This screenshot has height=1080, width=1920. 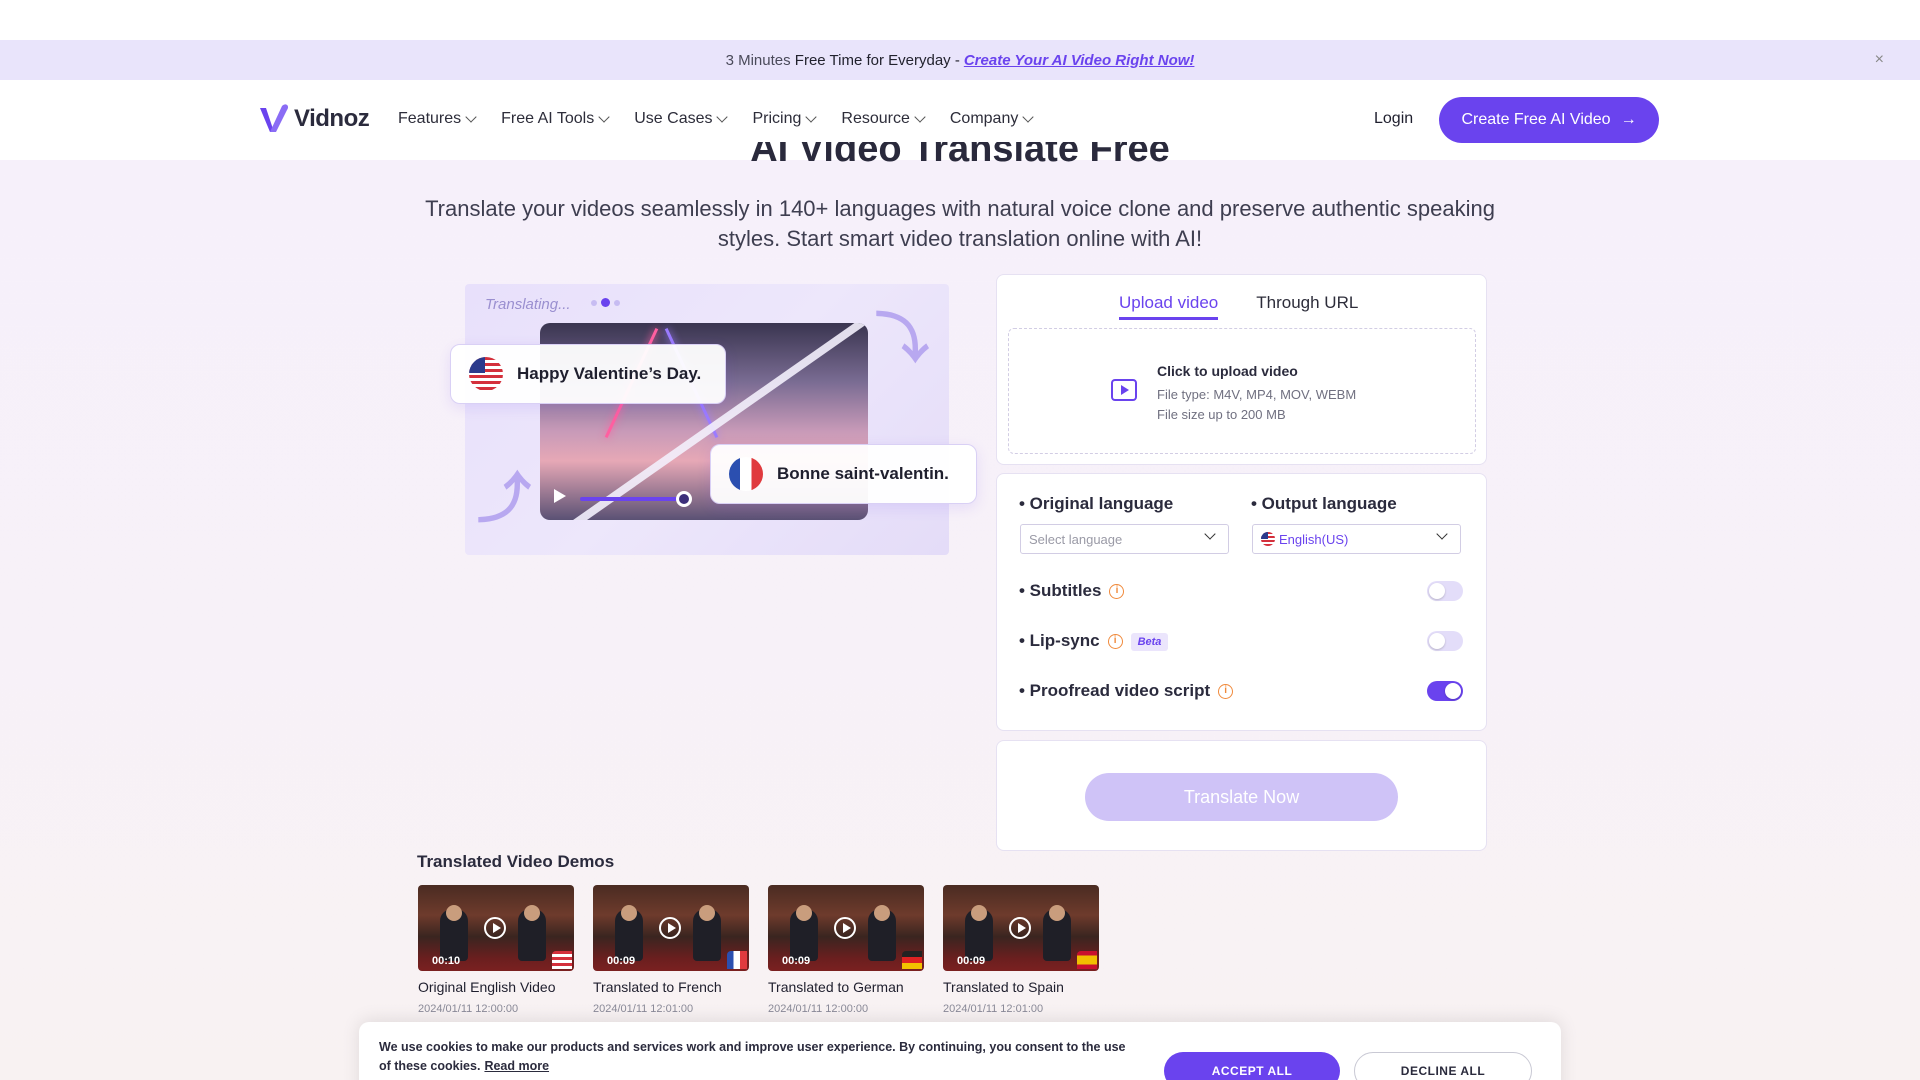 I want to click on nav-item-use-cases: Use Cases, so click(x=681, y=119).